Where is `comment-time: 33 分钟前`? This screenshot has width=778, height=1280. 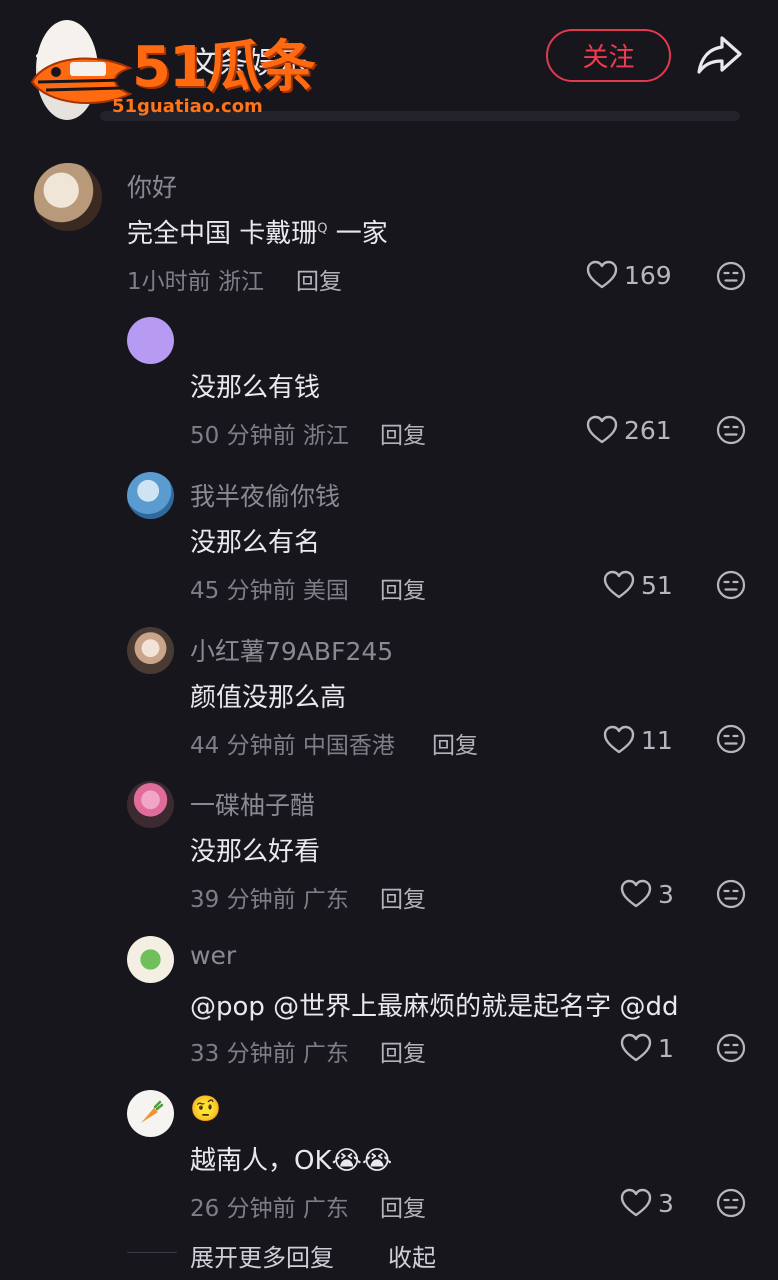
comment-time: 33 分钟前 is located at coordinates (243, 1054).